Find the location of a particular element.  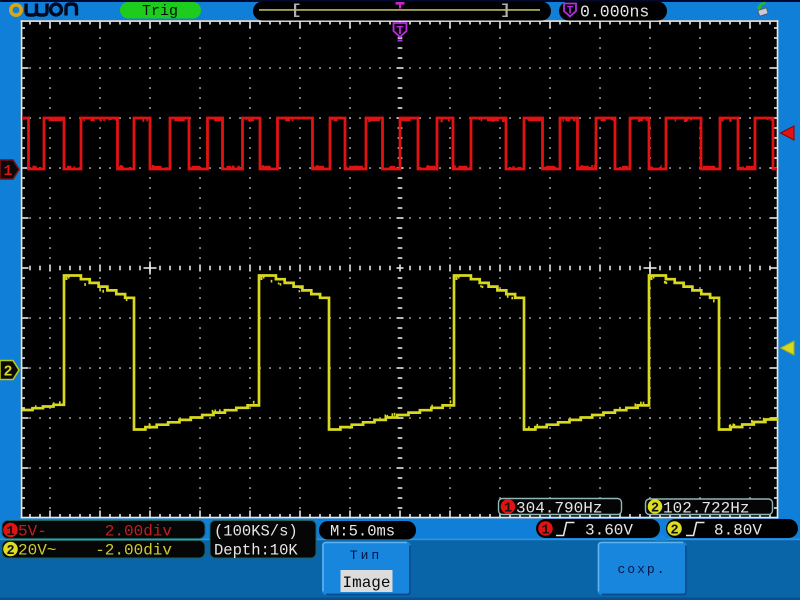

svg-text: 5V- is located at coordinates (32, 532).